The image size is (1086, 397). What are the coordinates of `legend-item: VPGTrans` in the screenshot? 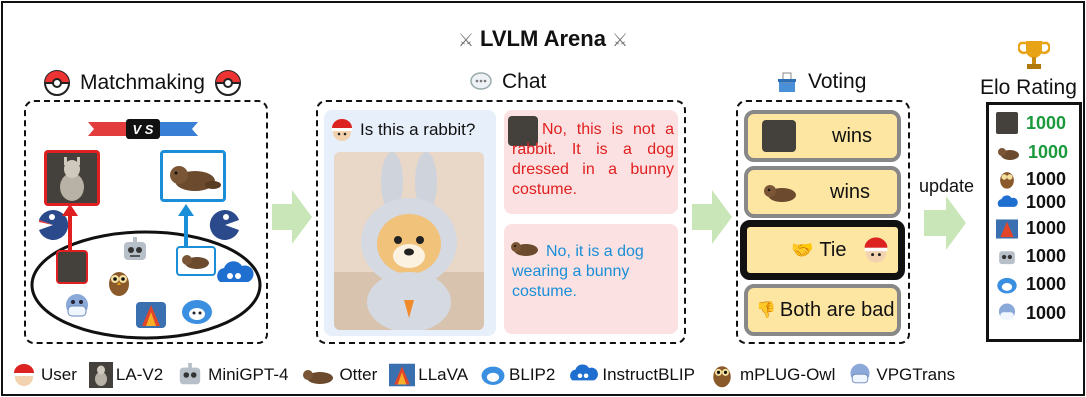 It's located at (901, 375).